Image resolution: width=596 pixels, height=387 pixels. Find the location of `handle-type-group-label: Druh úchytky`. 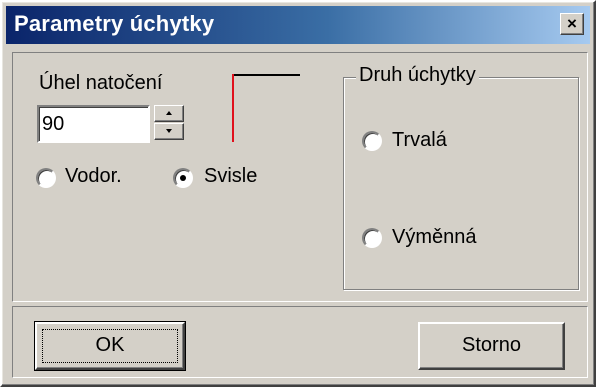

handle-type-group-label: Druh úchytky is located at coordinates (417, 75).